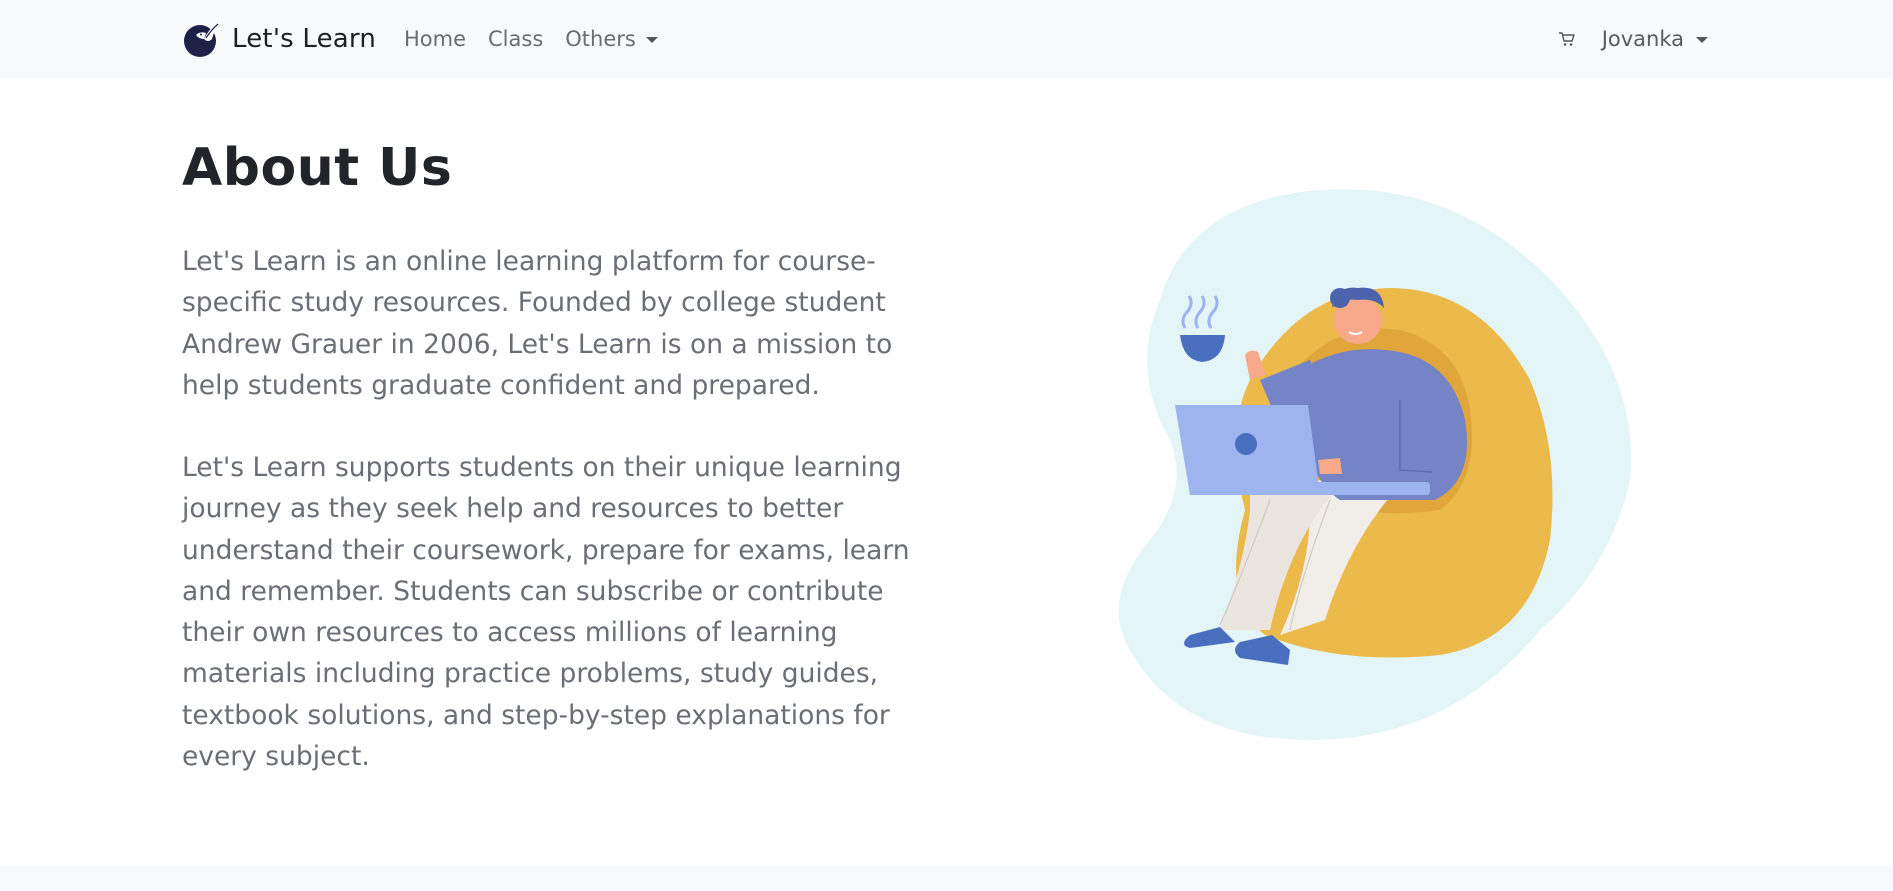 This screenshot has height=891, width=1893. I want to click on brand-link: Let's Learn, so click(279, 39).